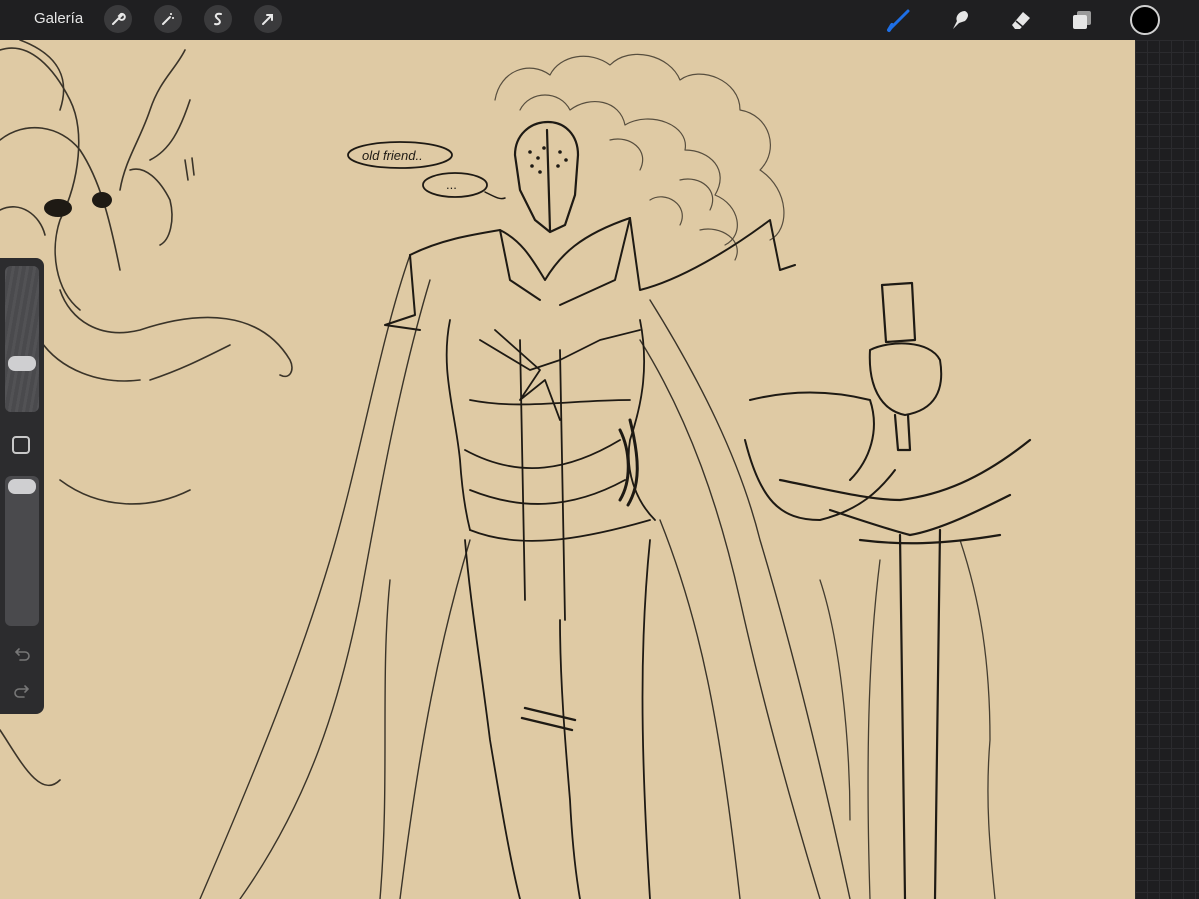 The width and height of the screenshot is (1199, 899). I want to click on brush-size-thumb, so click(22, 363).